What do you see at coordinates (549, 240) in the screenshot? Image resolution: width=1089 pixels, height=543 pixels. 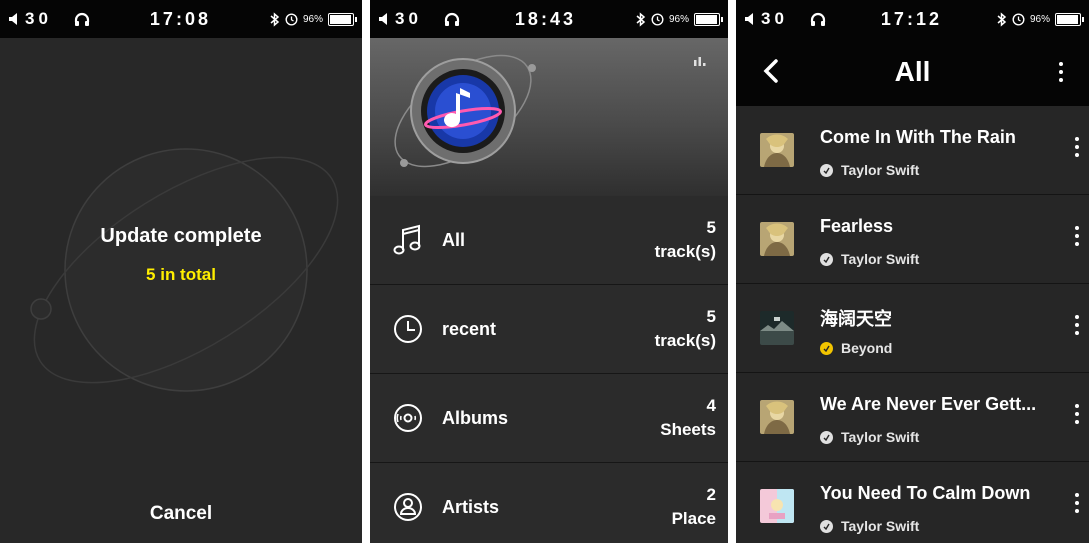 I see `library-item-all: All 5 track(s)` at bounding box center [549, 240].